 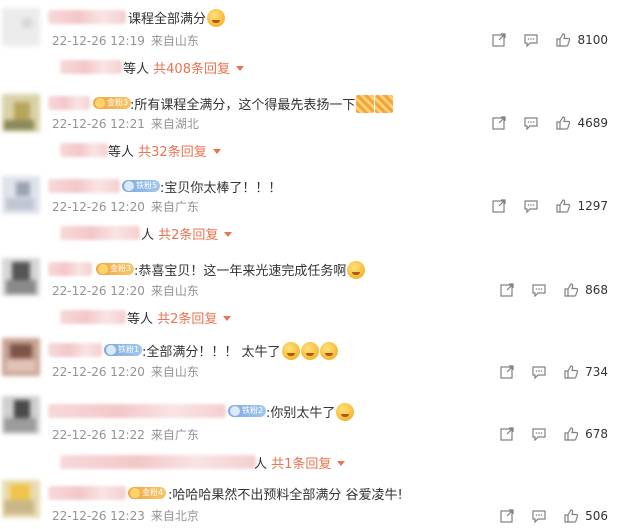 I want to click on reply-summary: 人 共2条回复, so click(x=187, y=233).